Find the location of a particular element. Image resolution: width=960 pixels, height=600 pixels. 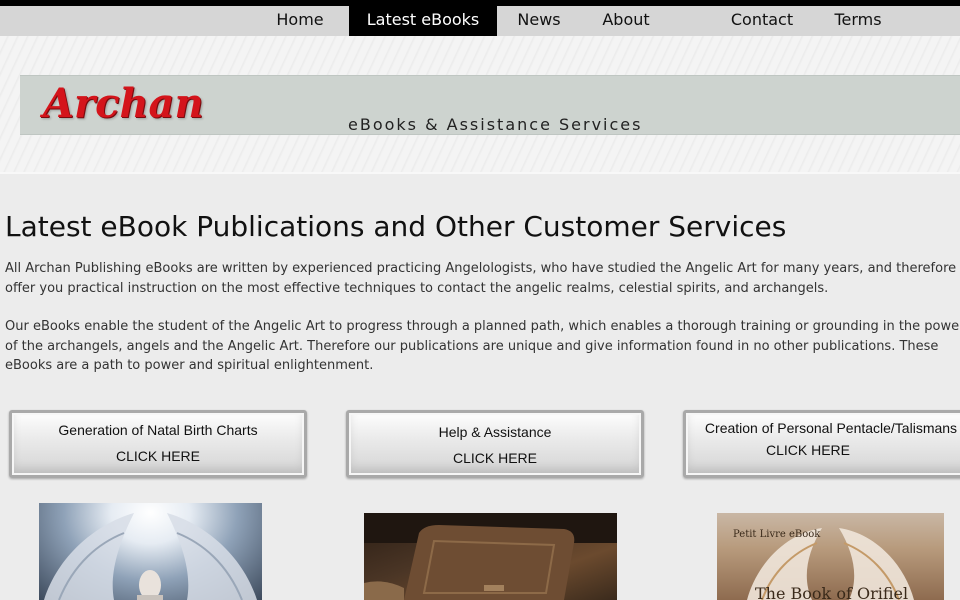

help-assistance-title: Help & Assistance is located at coordinates (495, 432).